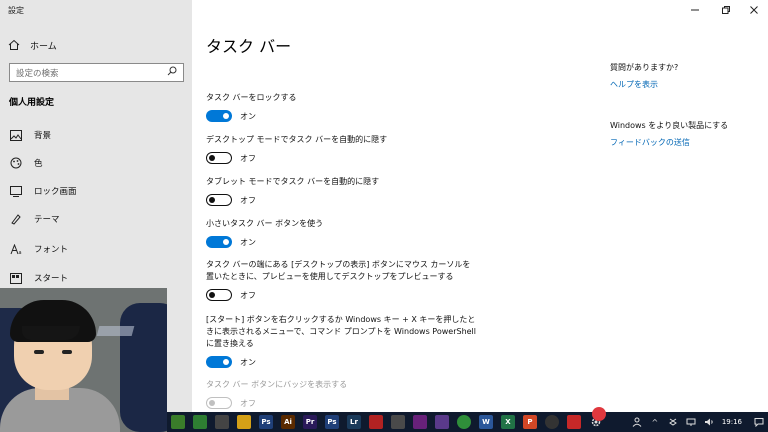  Describe the element at coordinates (16, 249) in the screenshot. I see `font-icon: a` at that location.